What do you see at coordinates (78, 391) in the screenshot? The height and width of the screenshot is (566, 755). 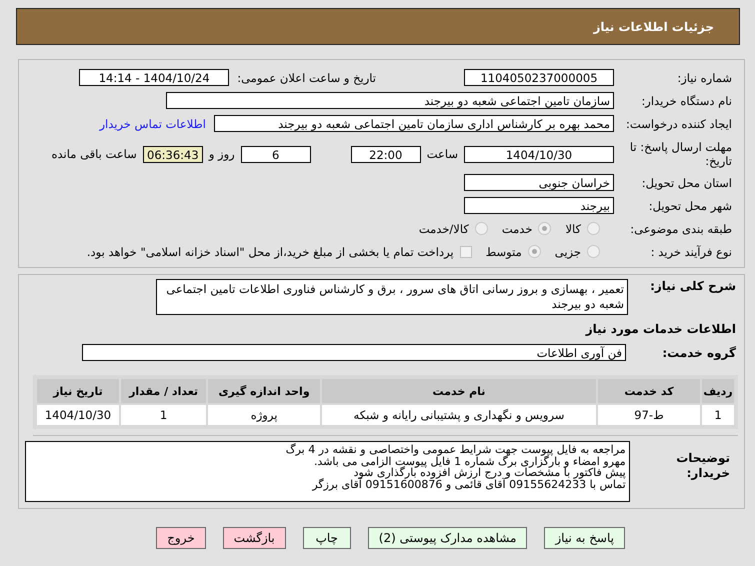 I see `column-header: تاریخ نیاز` at bounding box center [78, 391].